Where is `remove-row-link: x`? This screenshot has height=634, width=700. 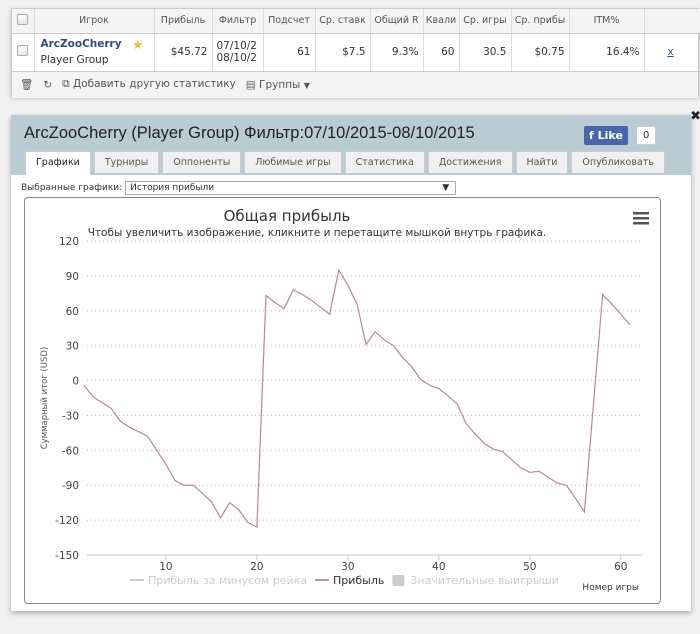 remove-row-link: x is located at coordinates (670, 52).